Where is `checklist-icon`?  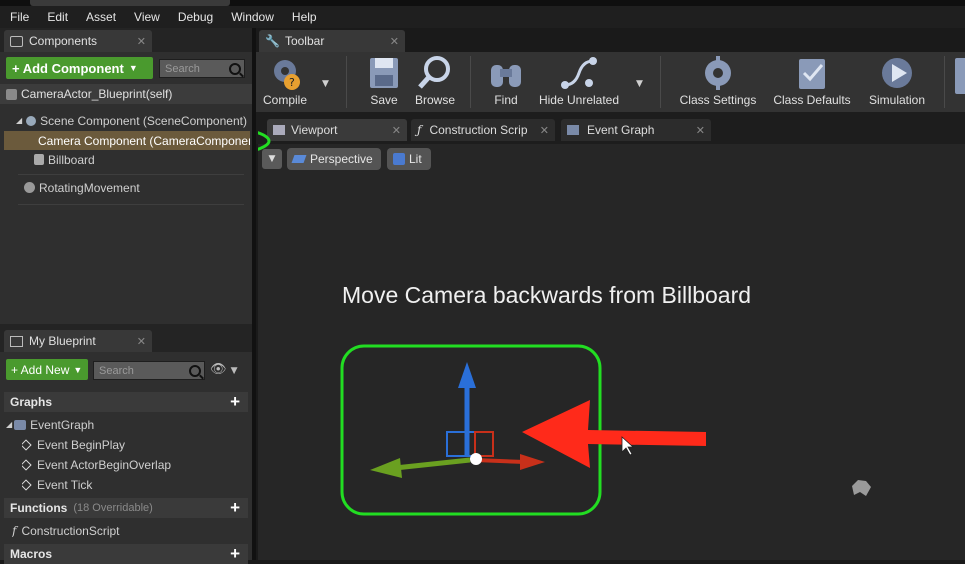 checklist-icon is located at coordinates (812, 74).